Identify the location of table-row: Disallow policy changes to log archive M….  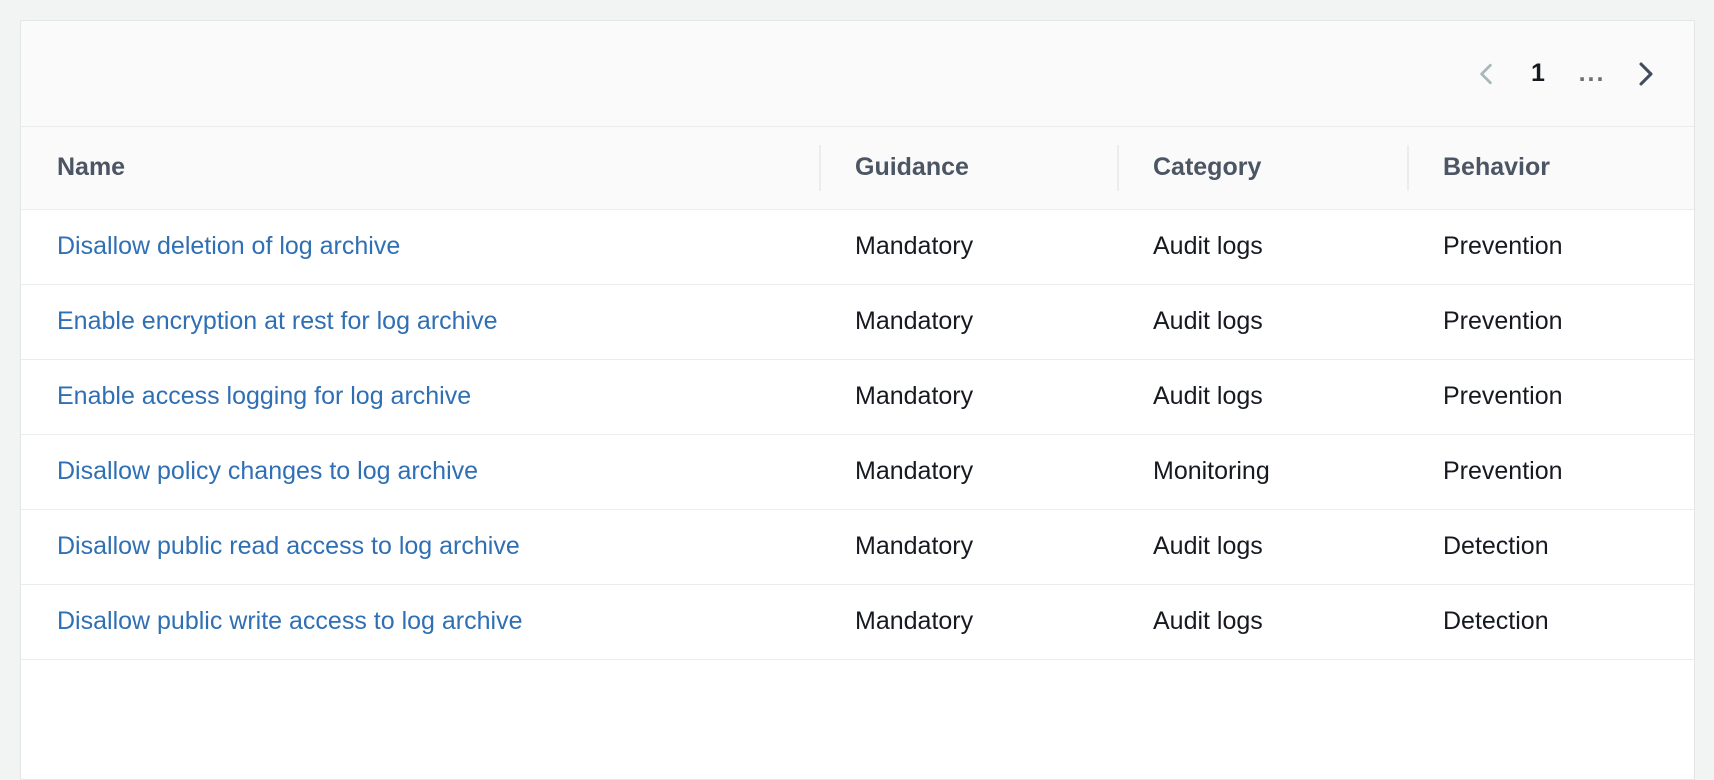
(857, 472).